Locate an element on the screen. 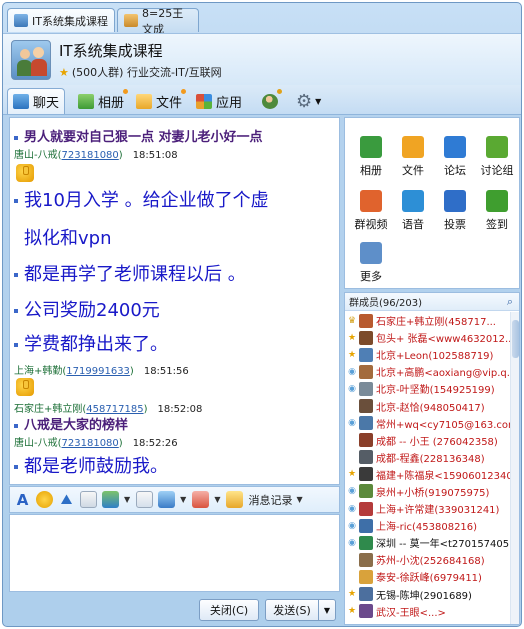  music-icon is located at coordinates (145, 499).